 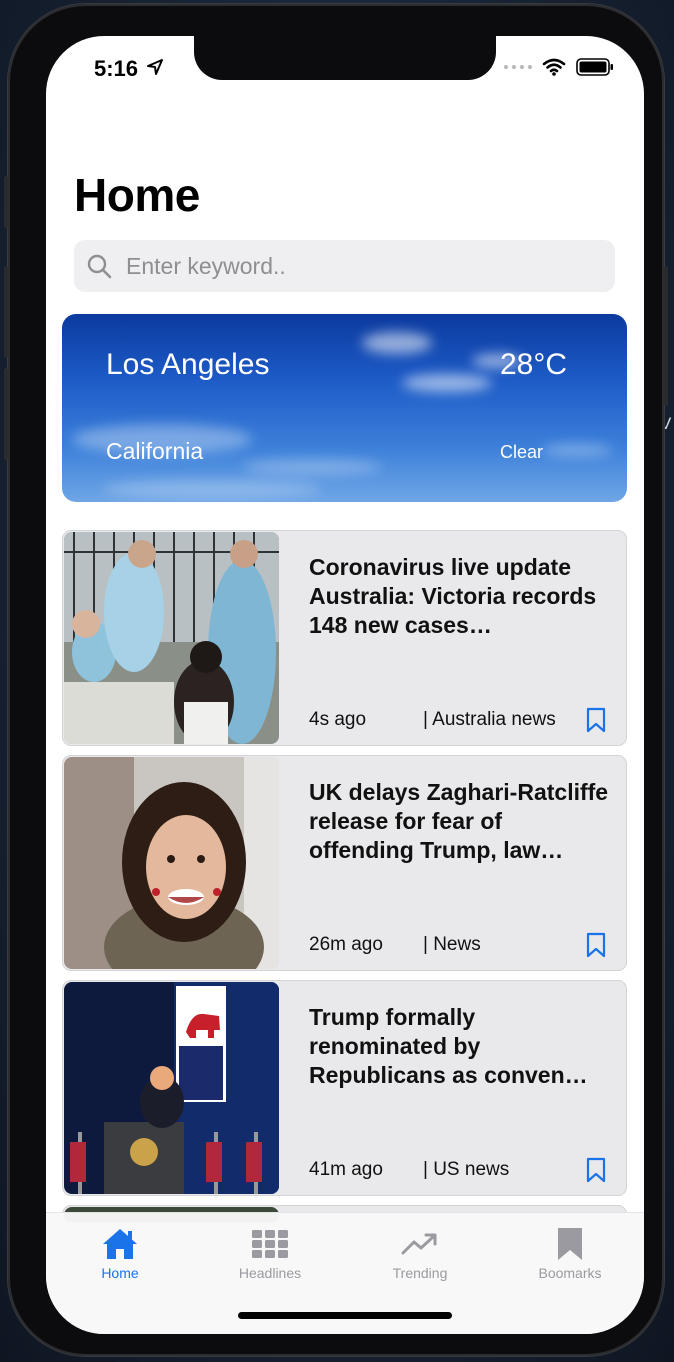 What do you see at coordinates (521, 452) in the screenshot?
I see `weather-condition: Clear` at bounding box center [521, 452].